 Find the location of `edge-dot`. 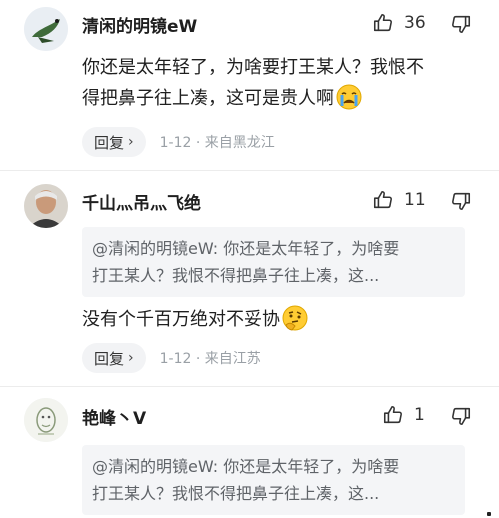

edge-dot is located at coordinates (489, 514).